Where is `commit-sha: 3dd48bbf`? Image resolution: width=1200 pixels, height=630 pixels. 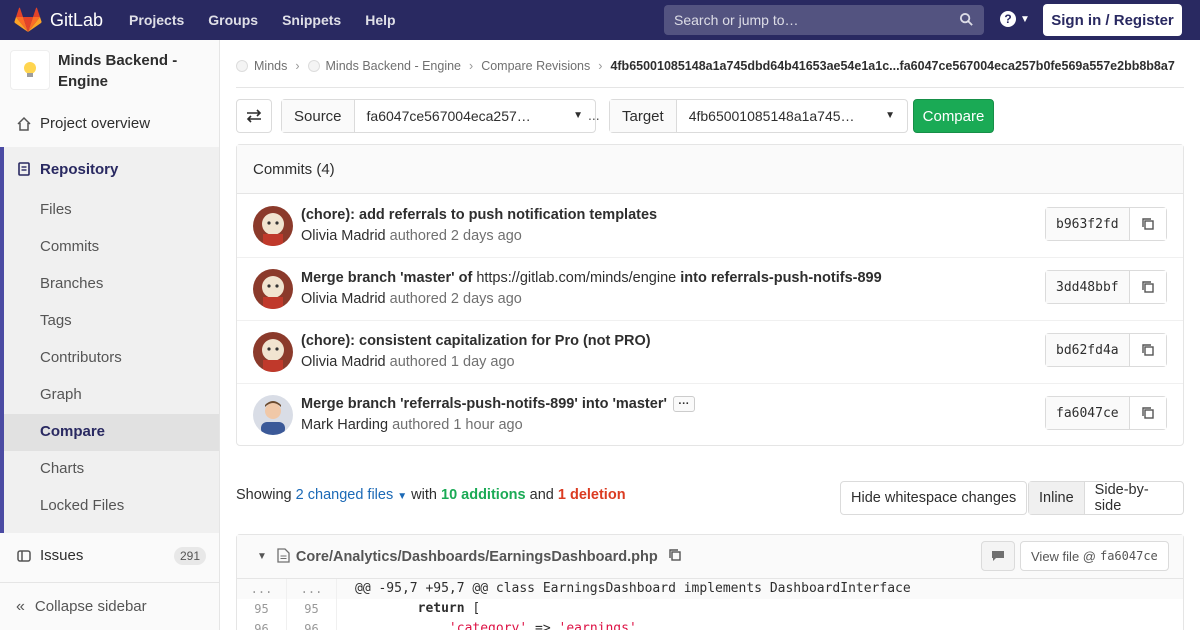
commit-sha: 3dd48bbf is located at coordinates (1088, 287).